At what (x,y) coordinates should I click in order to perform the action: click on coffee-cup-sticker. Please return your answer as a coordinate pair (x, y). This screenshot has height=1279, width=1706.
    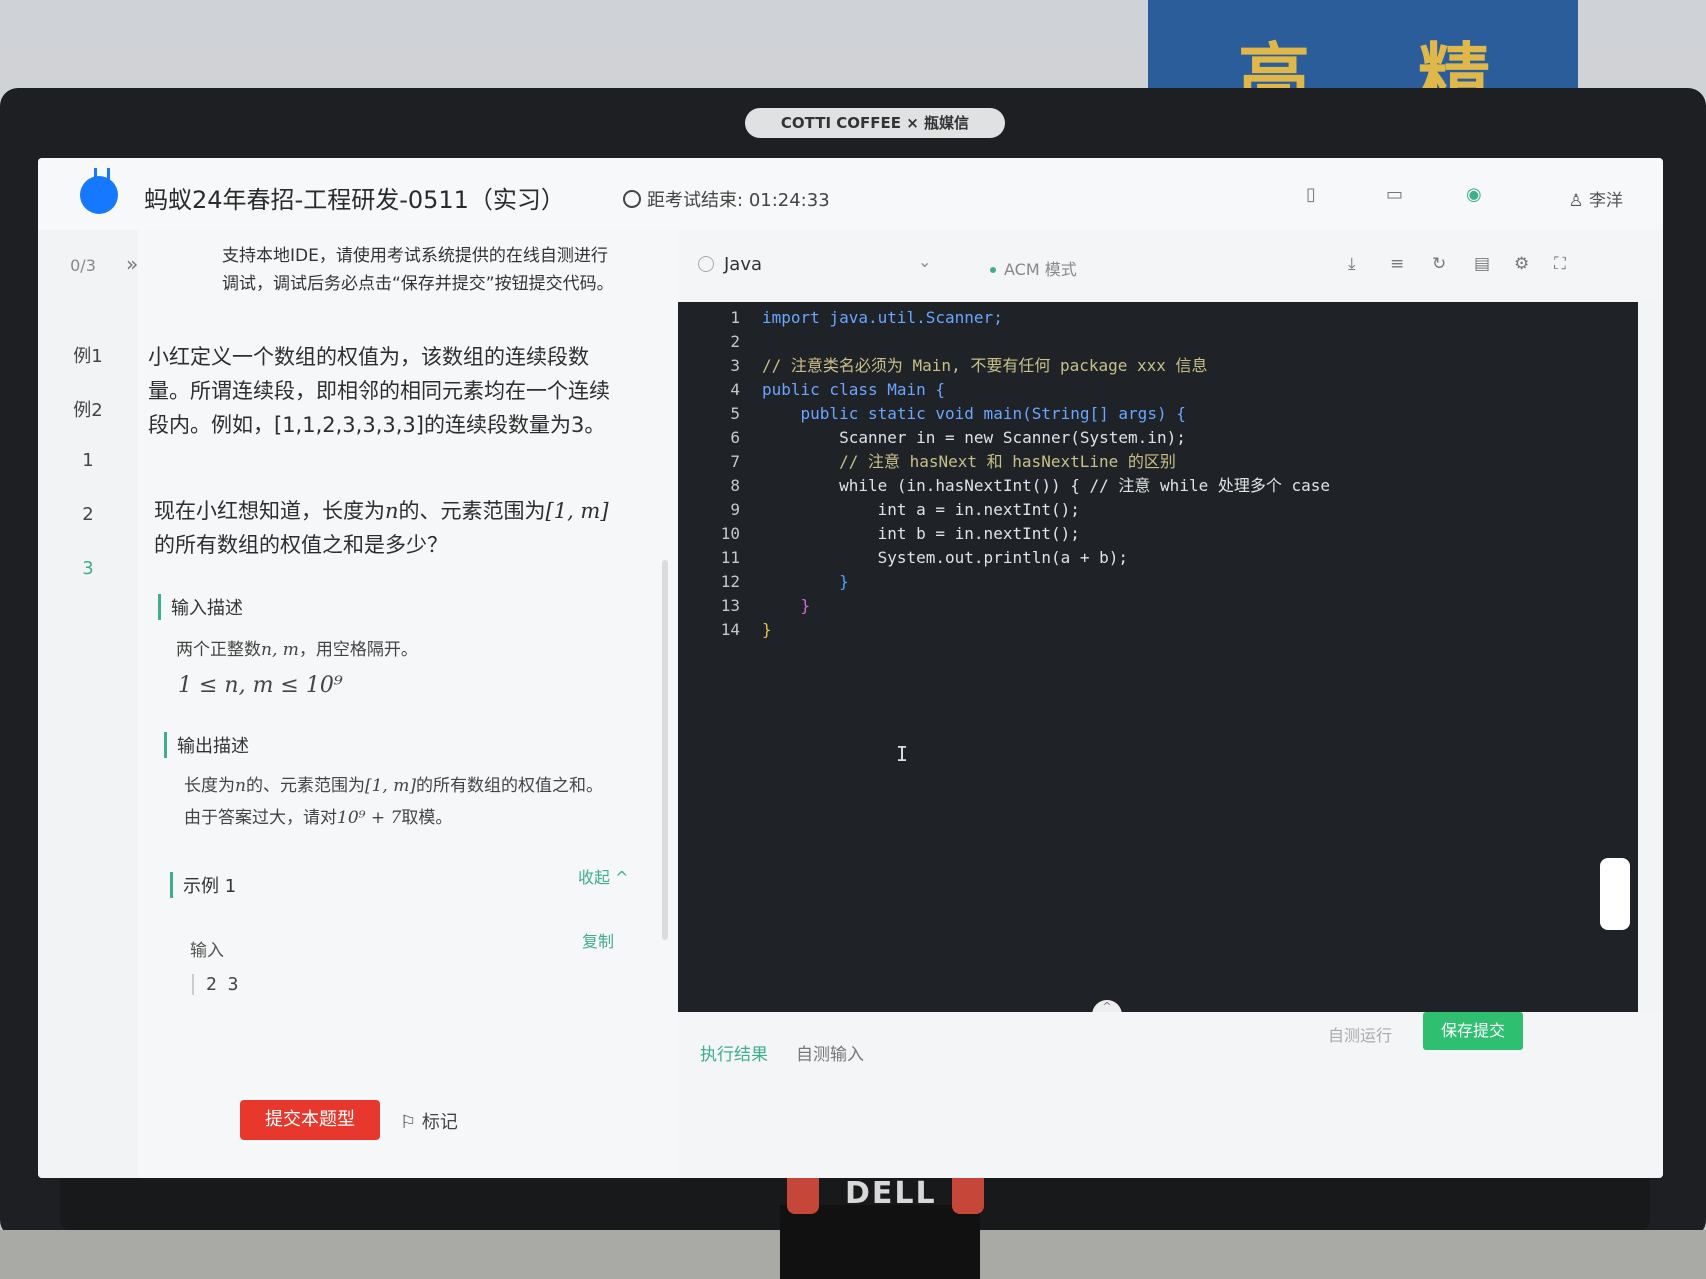
    Looking at the image, I should click on (968, 1193).